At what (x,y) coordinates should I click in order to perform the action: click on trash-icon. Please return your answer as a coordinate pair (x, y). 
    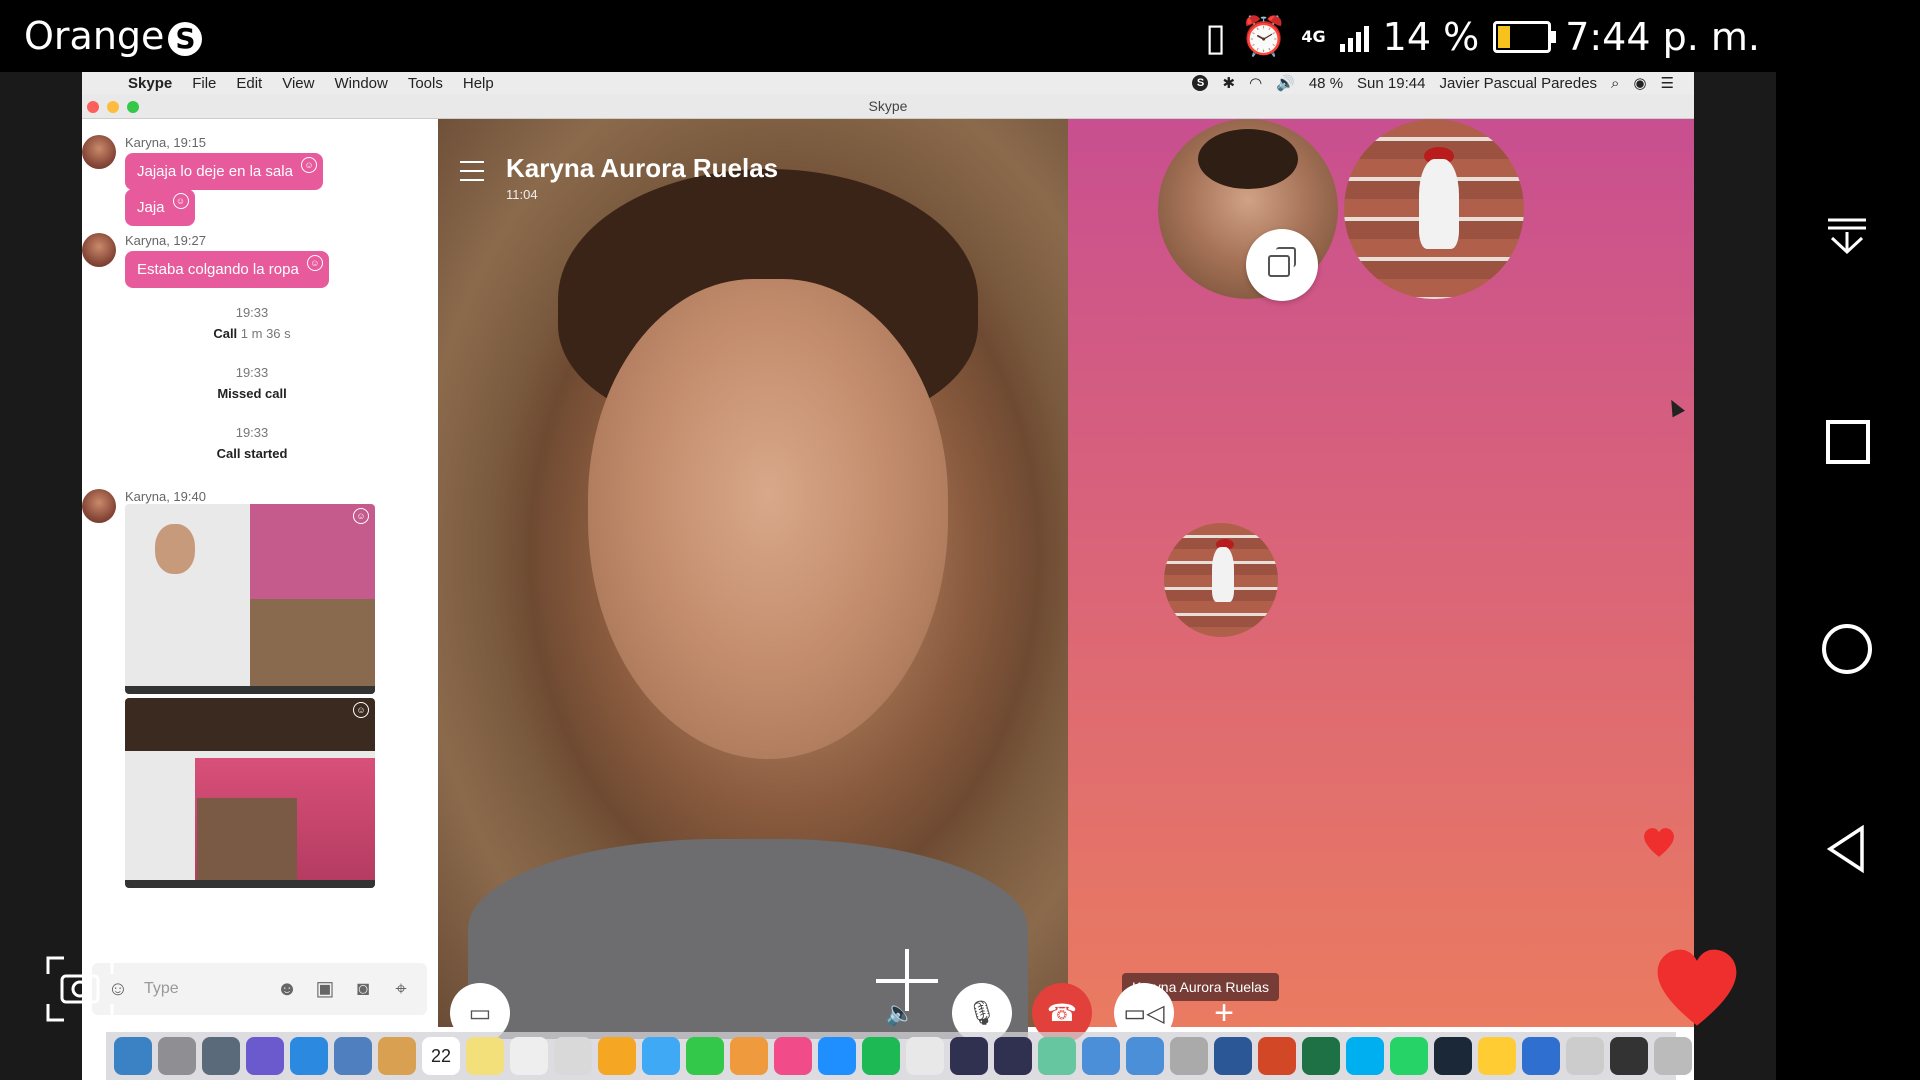
    Looking at the image, I should click on (1673, 1056).